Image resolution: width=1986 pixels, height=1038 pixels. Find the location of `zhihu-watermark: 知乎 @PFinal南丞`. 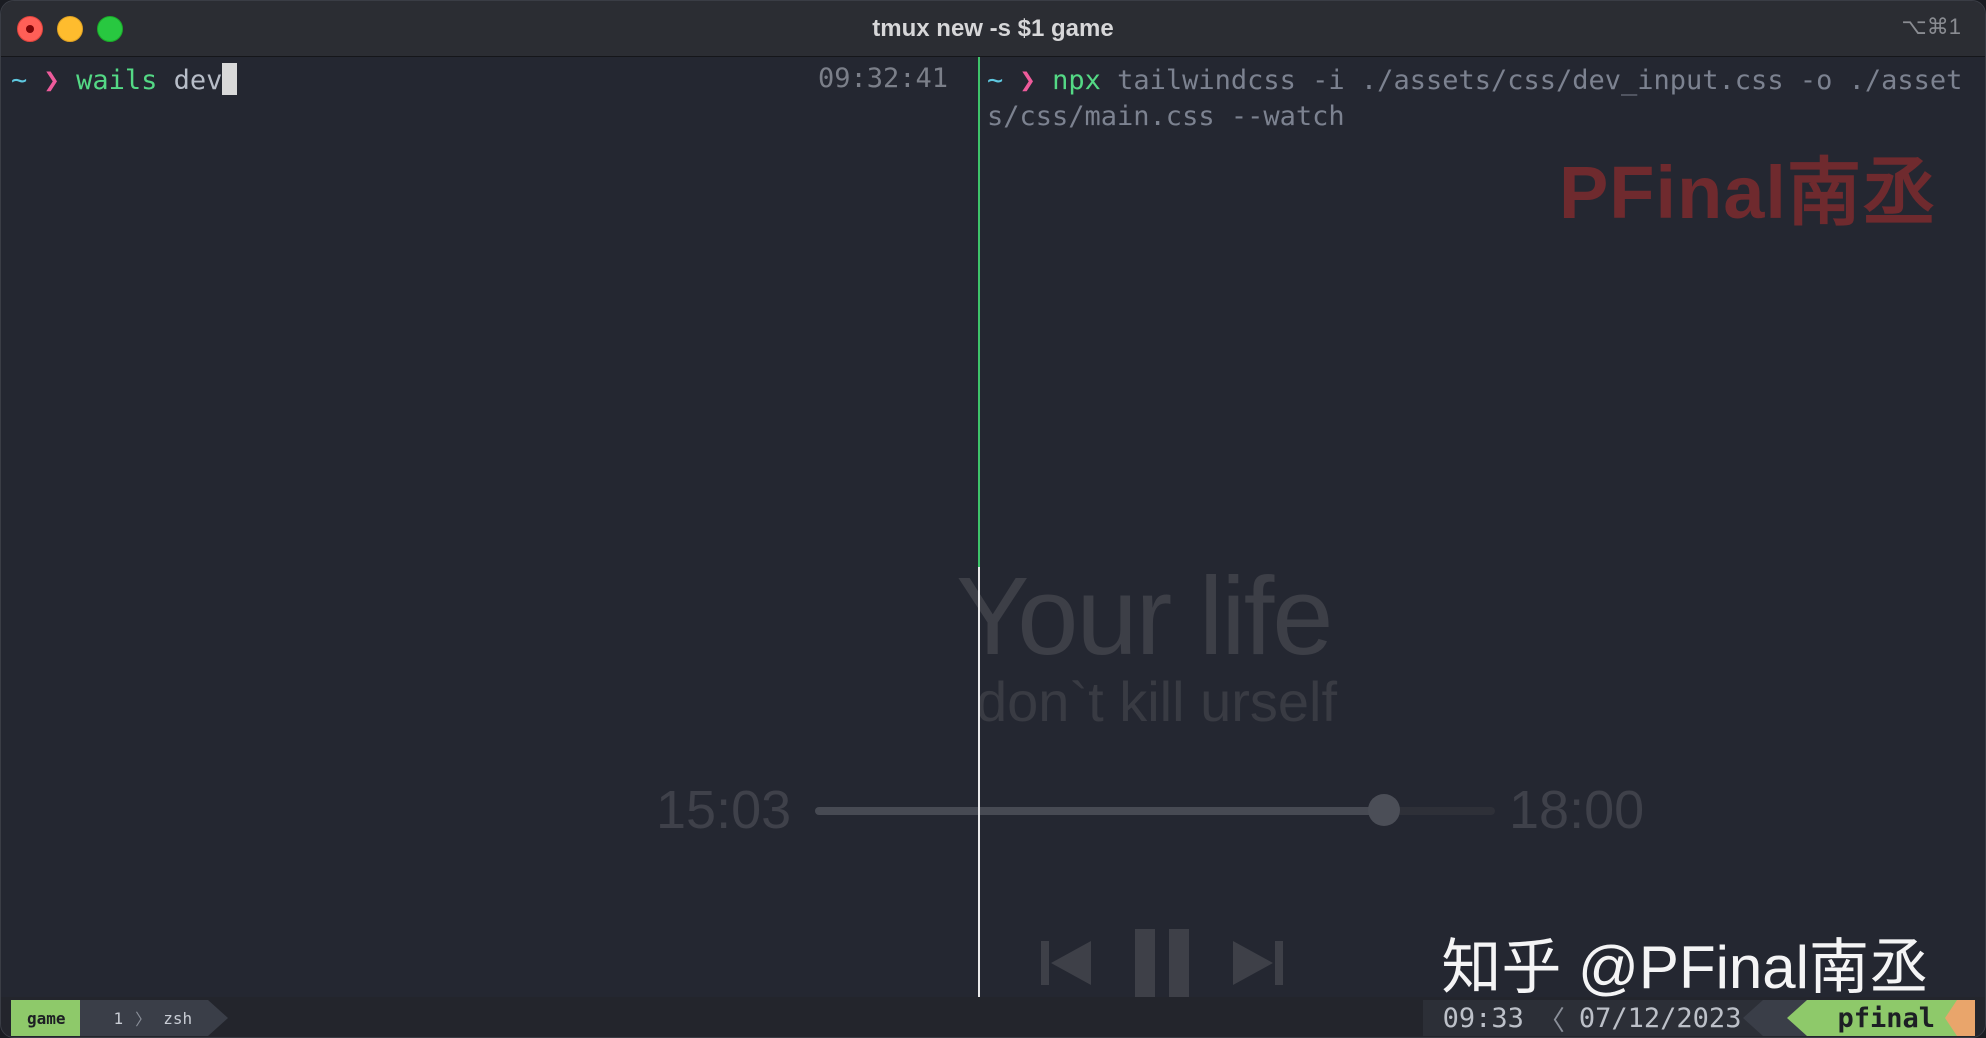

zhihu-watermark: 知乎 @PFinal南丞 is located at coordinates (1685, 967).